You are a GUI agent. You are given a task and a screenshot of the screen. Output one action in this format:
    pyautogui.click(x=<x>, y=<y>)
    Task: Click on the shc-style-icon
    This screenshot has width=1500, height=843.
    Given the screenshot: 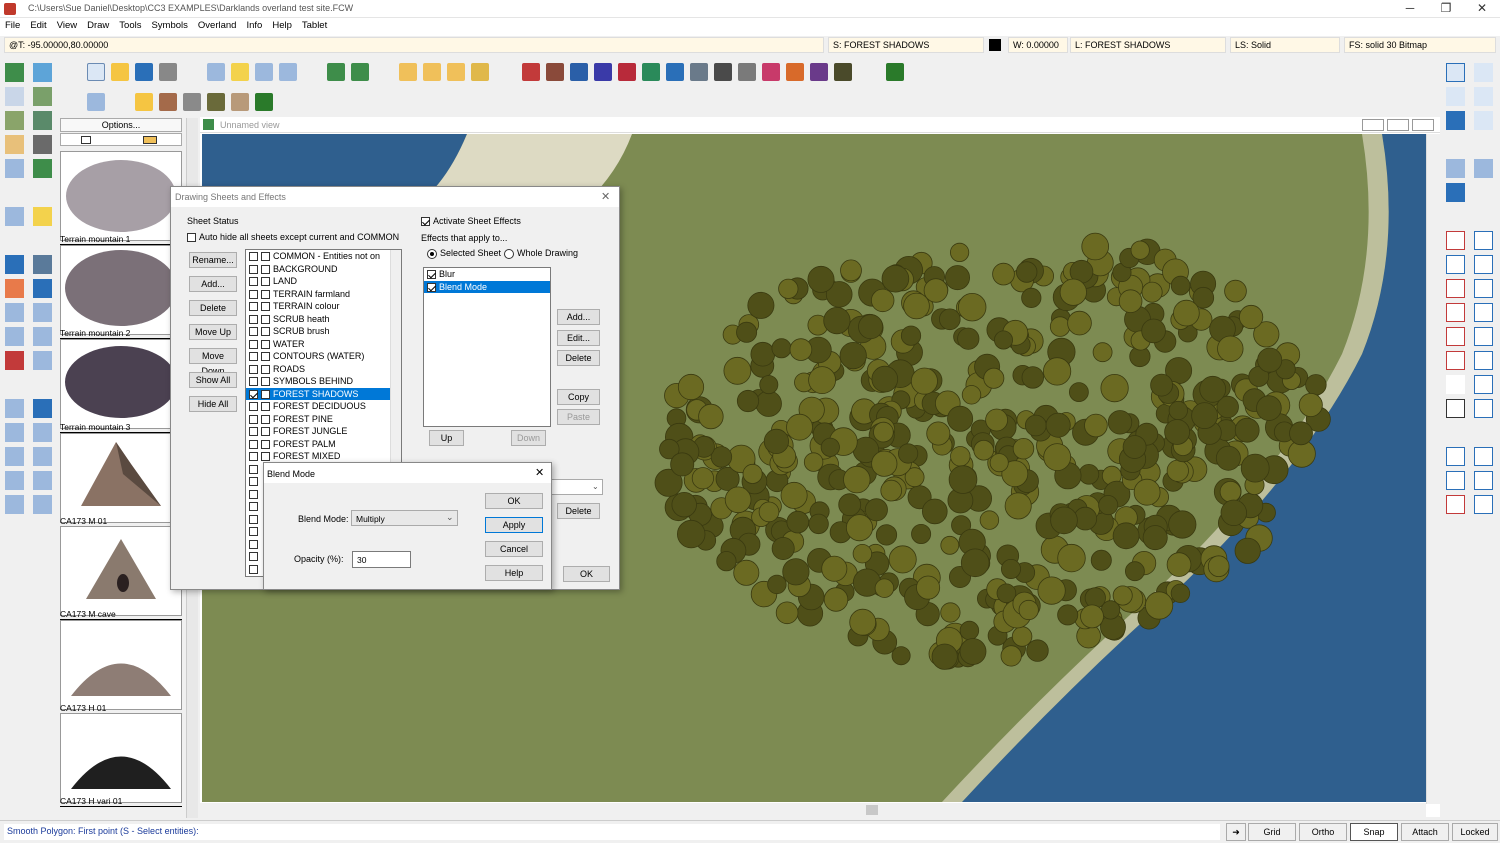 What is the action you would take?
    pyautogui.click(x=771, y=72)
    